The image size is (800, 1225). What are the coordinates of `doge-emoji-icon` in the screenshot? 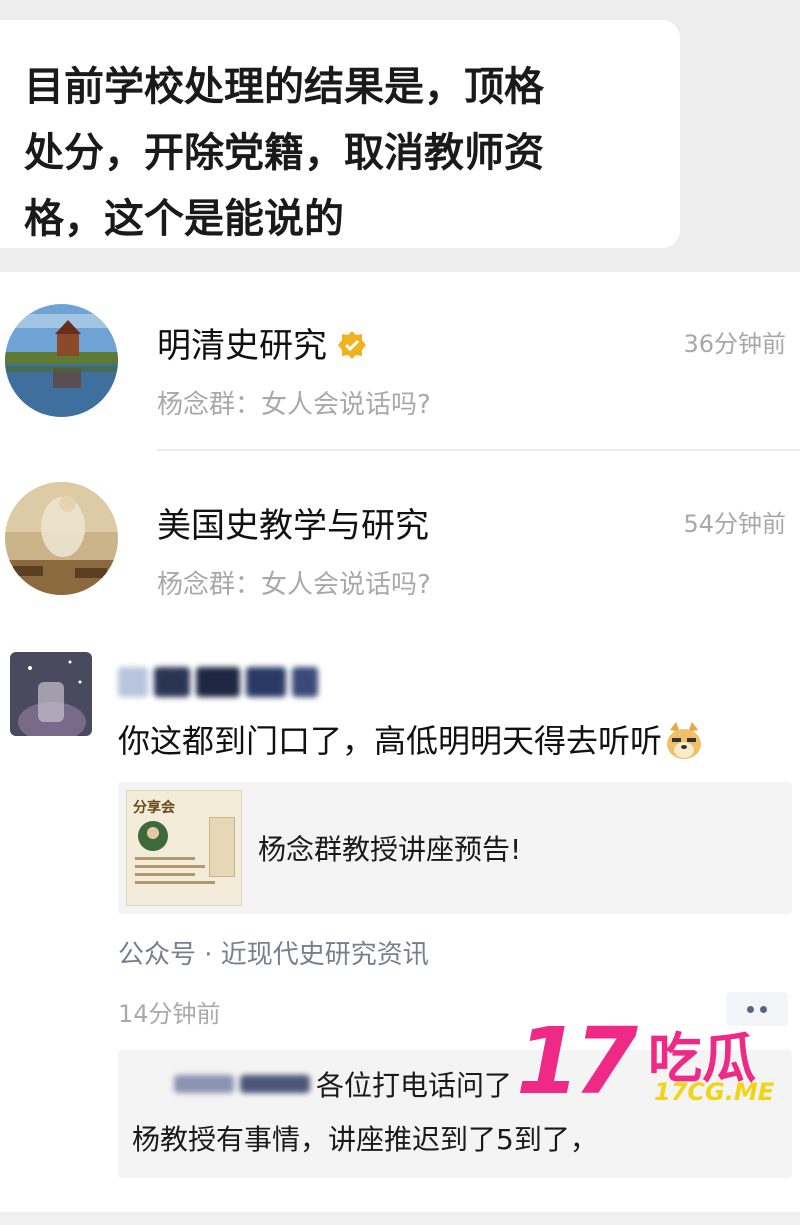 It's located at (684, 740).